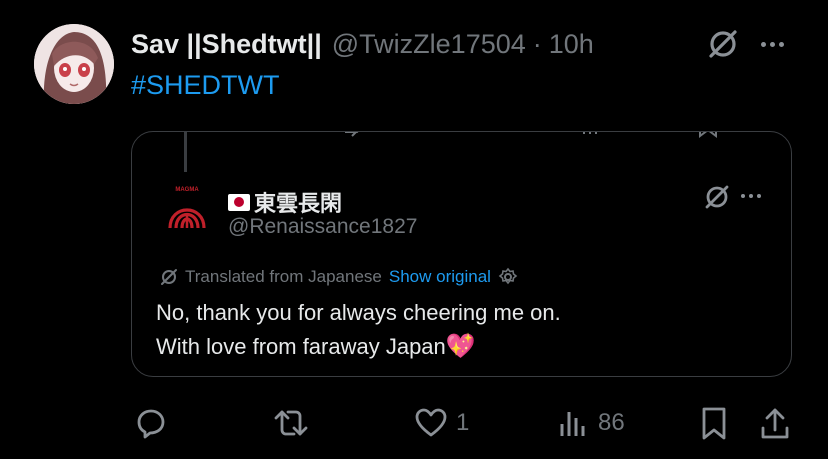  Describe the element at coordinates (591, 423) in the screenshot. I see `views-button: 86` at that location.